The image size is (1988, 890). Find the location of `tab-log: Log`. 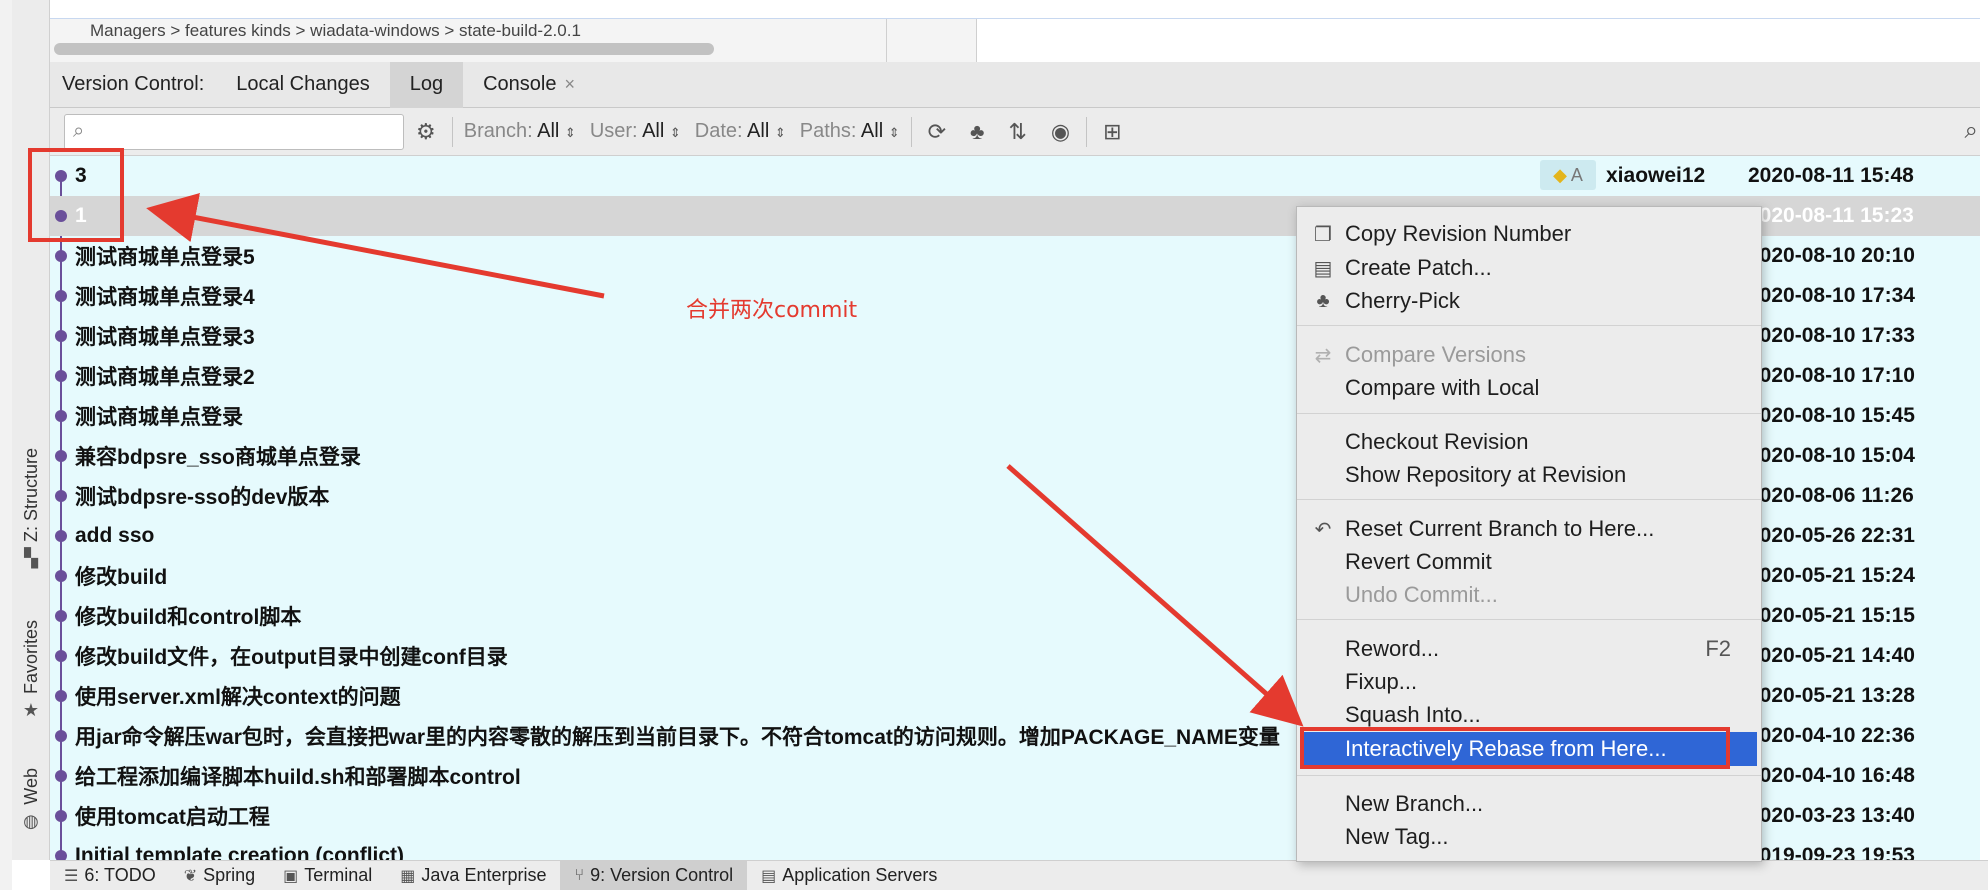

tab-log: Log is located at coordinates (426, 84).